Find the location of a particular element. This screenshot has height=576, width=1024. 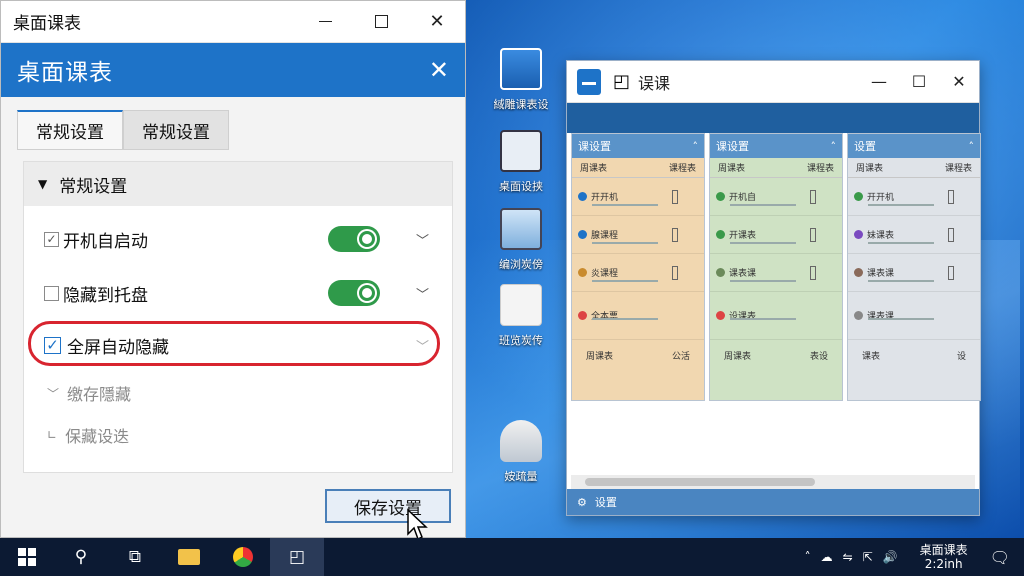

horizontal-scrollbar is located at coordinates (773, 482).